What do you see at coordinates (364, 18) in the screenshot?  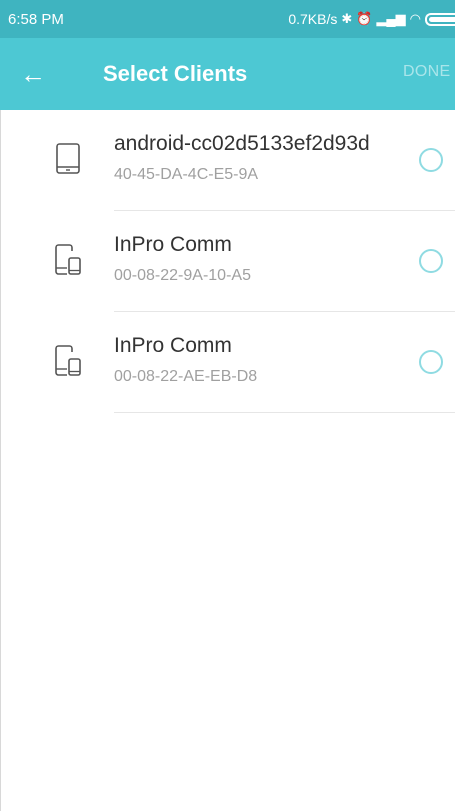 I see `alarm-icon: ⏰` at bounding box center [364, 18].